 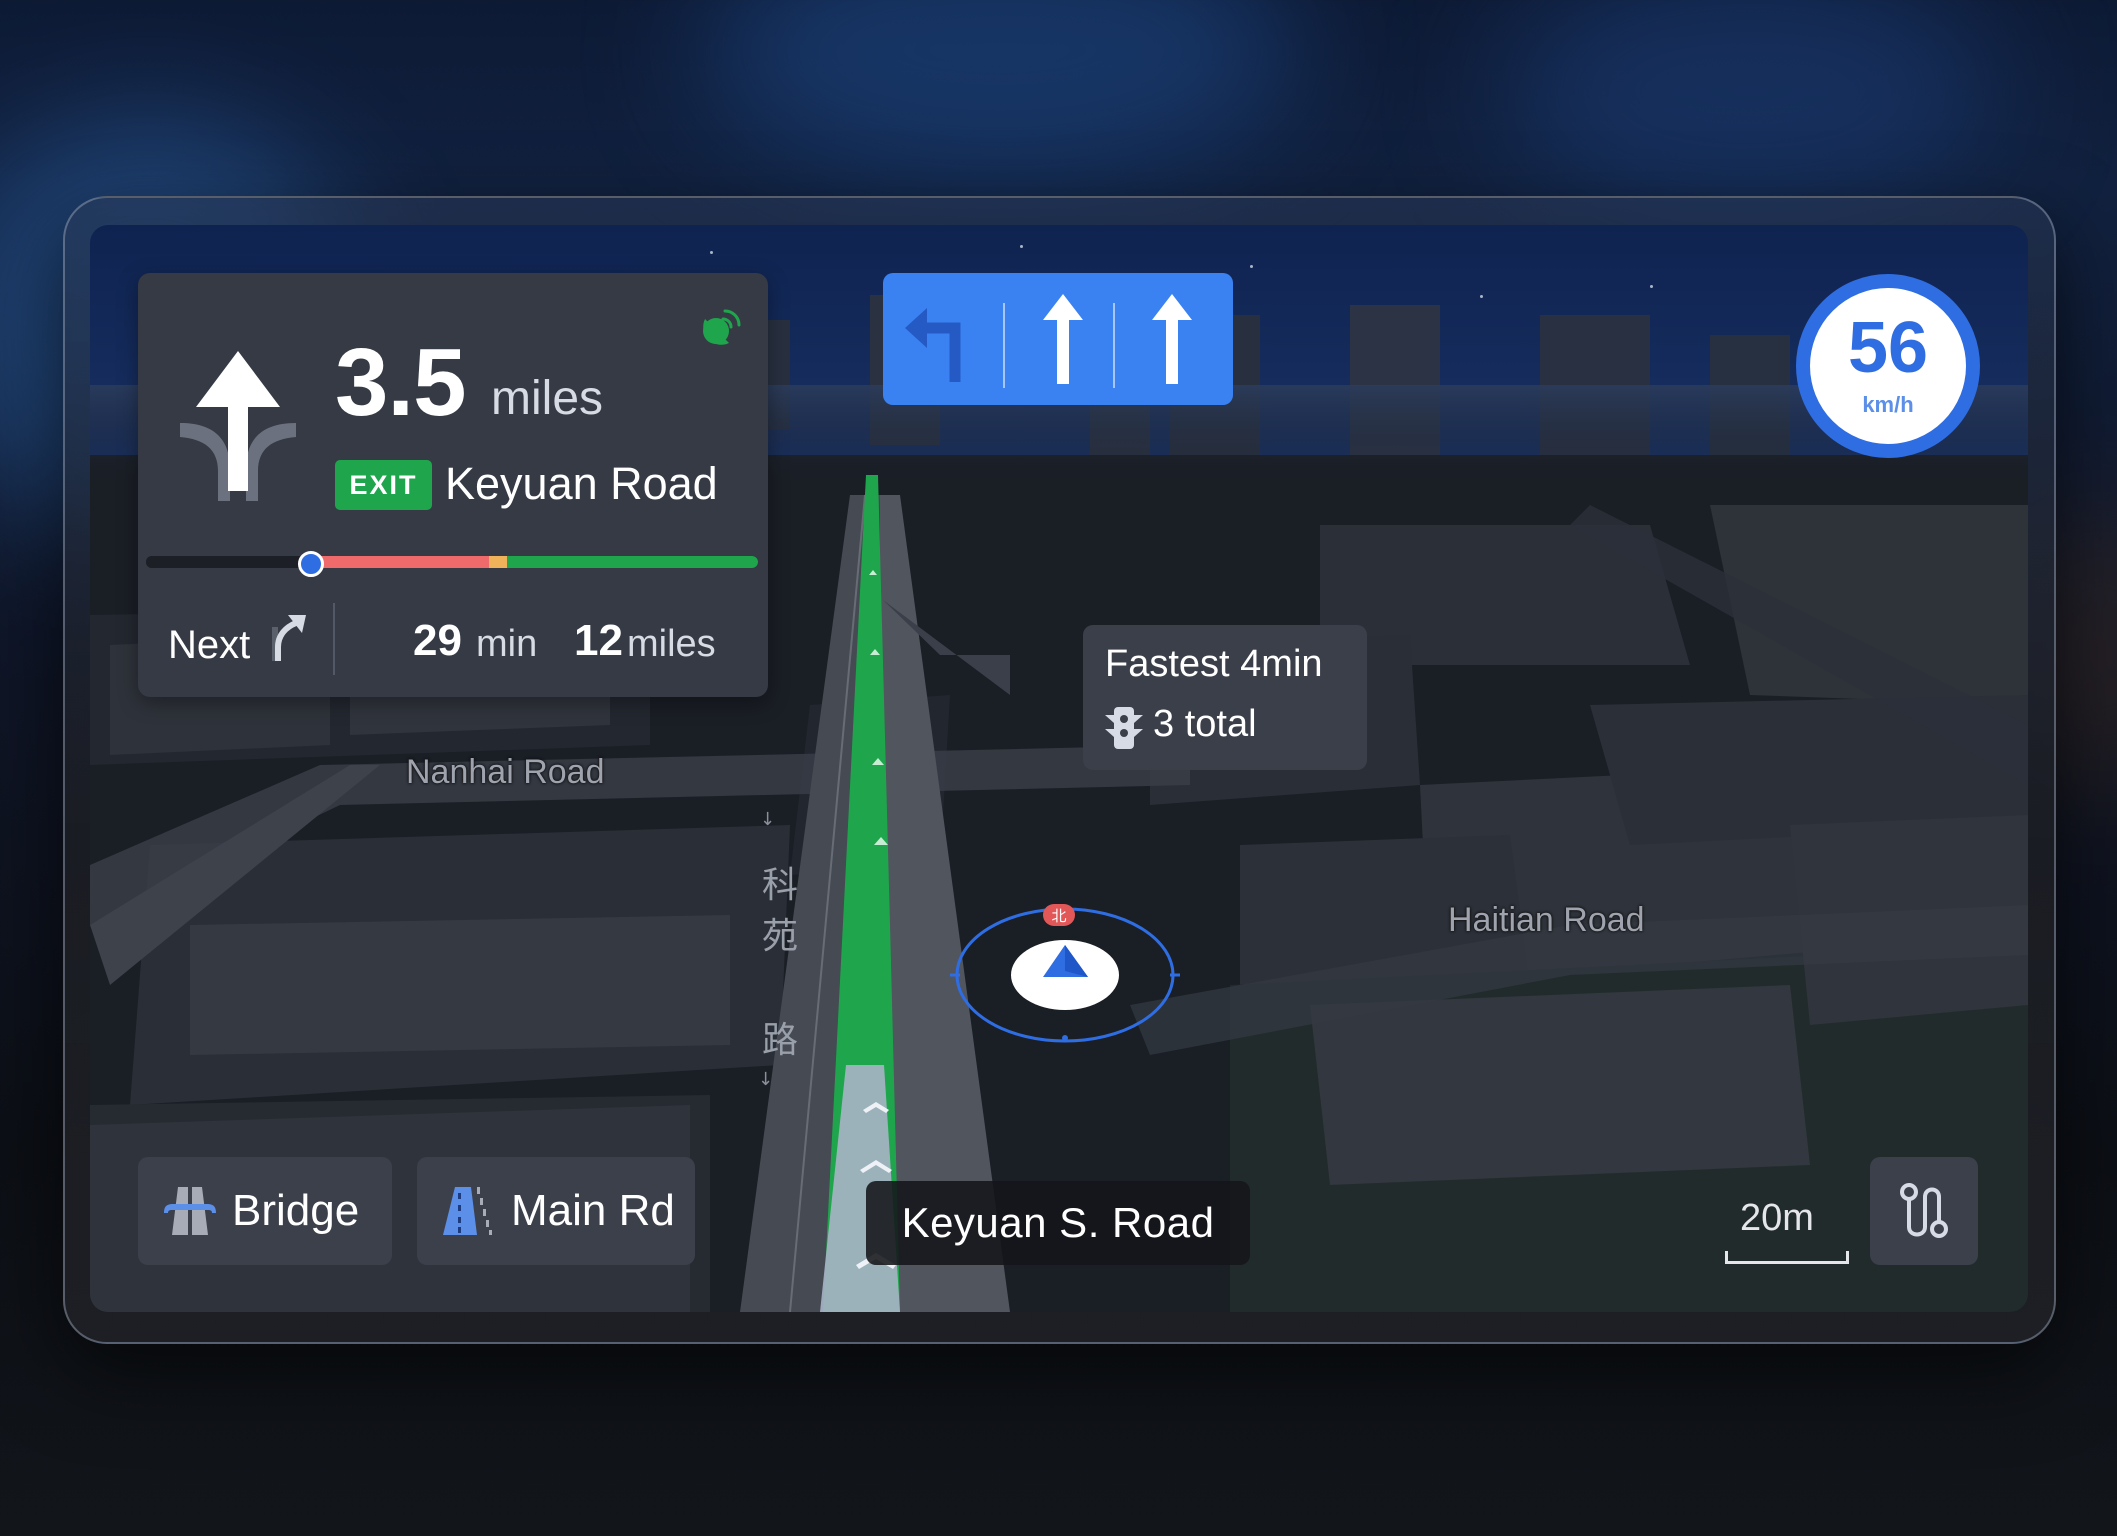 What do you see at coordinates (1058, 1223) in the screenshot?
I see `current-road-name: Keyuan S. Road` at bounding box center [1058, 1223].